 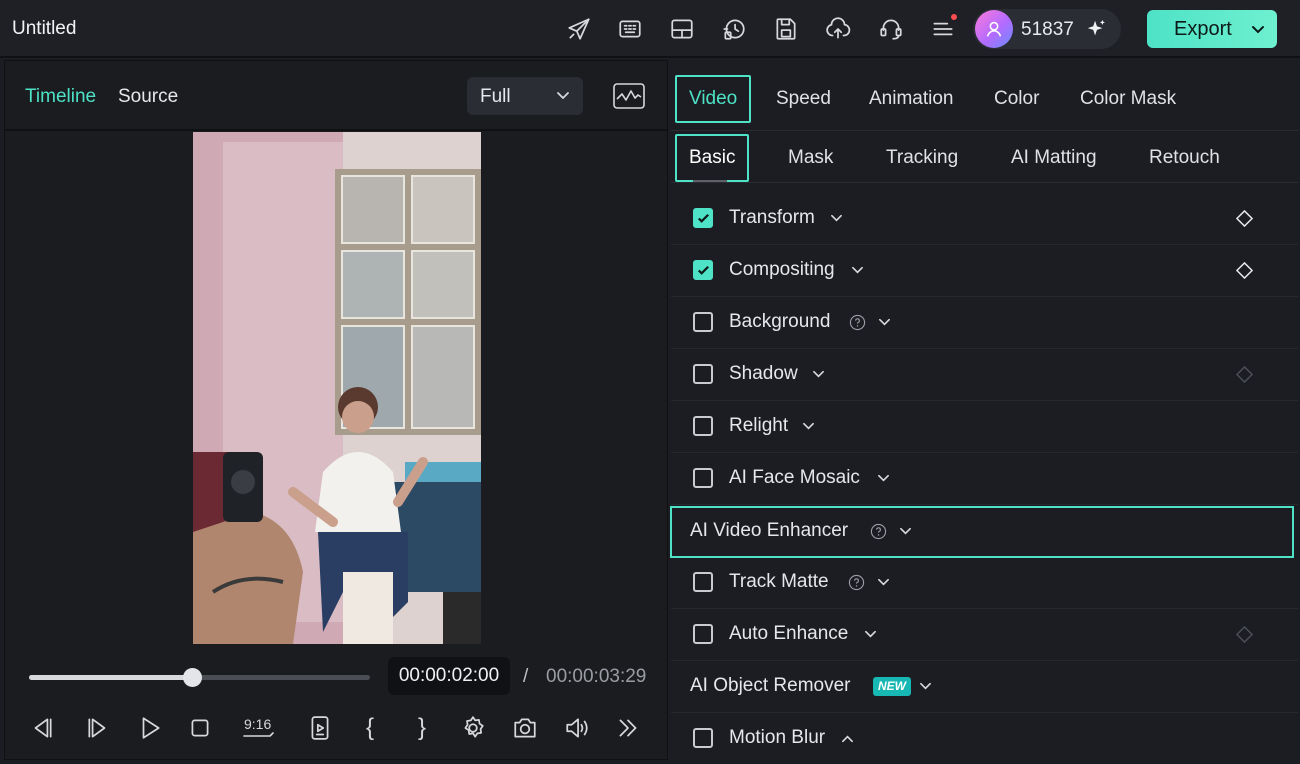 What do you see at coordinates (192, 677) in the screenshot?
I see `scrubber-handle` at bounding box center [192, 677].